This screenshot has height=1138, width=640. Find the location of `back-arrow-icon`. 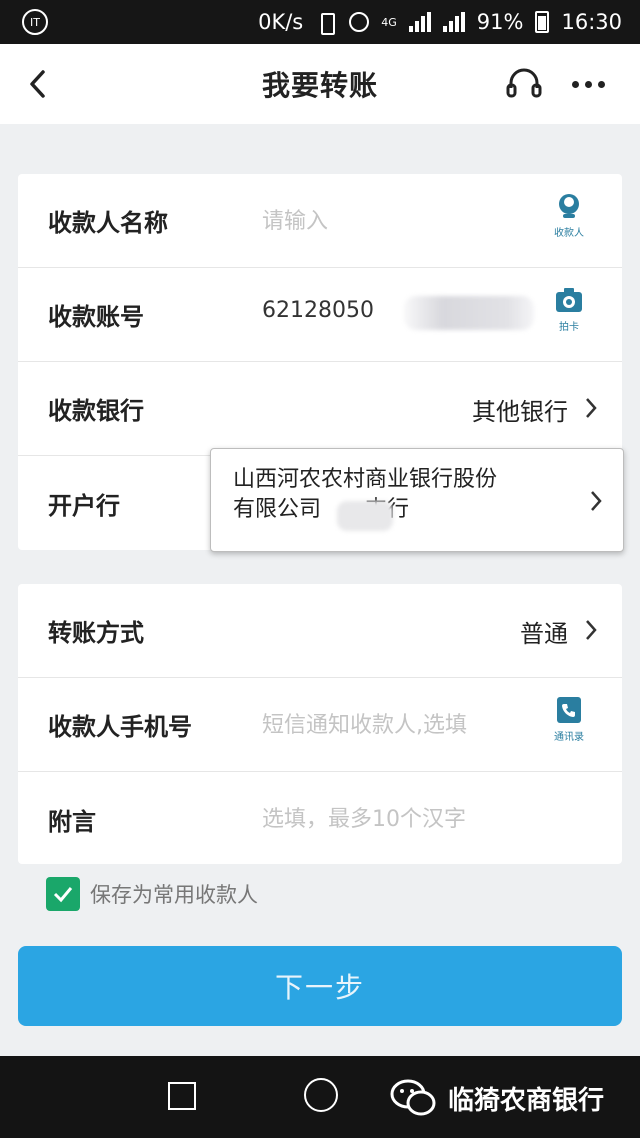

back-arrow-icon is located at coordinates (37, 84).